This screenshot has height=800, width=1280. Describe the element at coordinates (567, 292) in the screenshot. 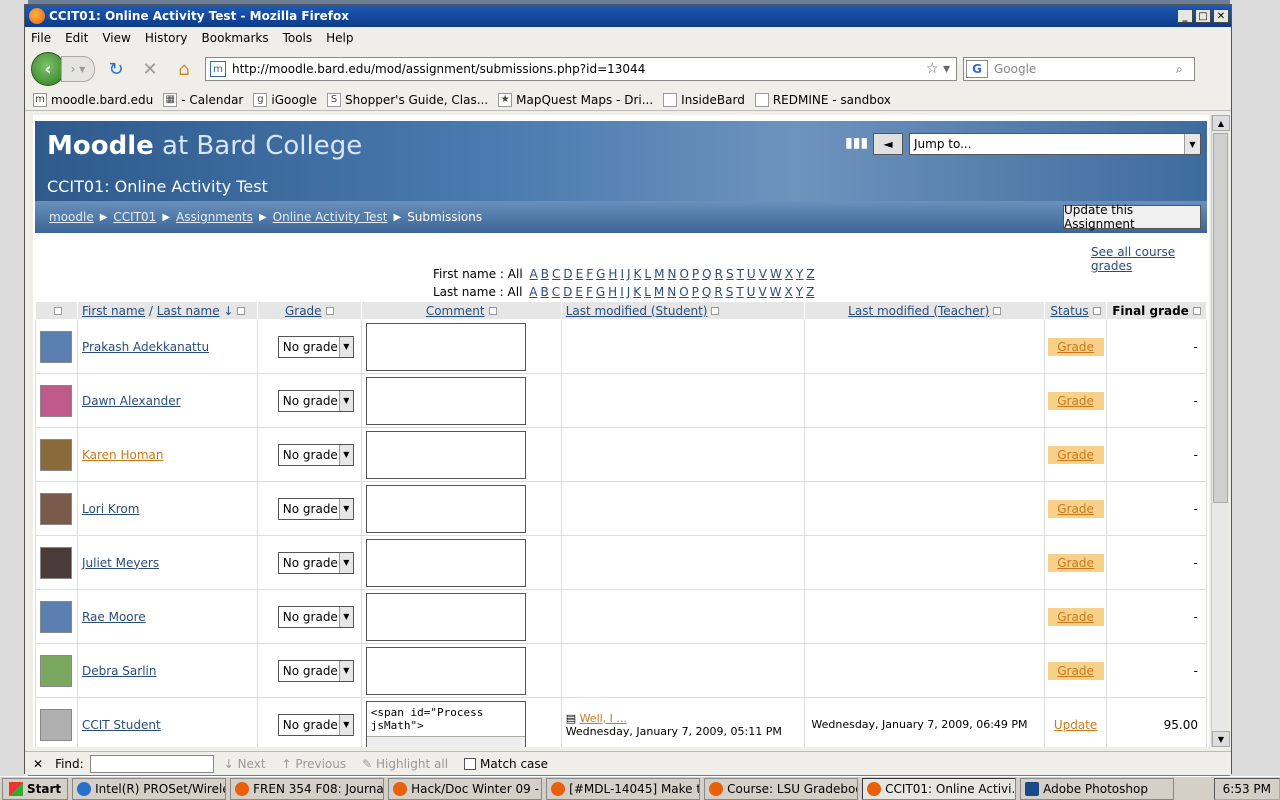

I see `letter-filter-link: D` at that location.